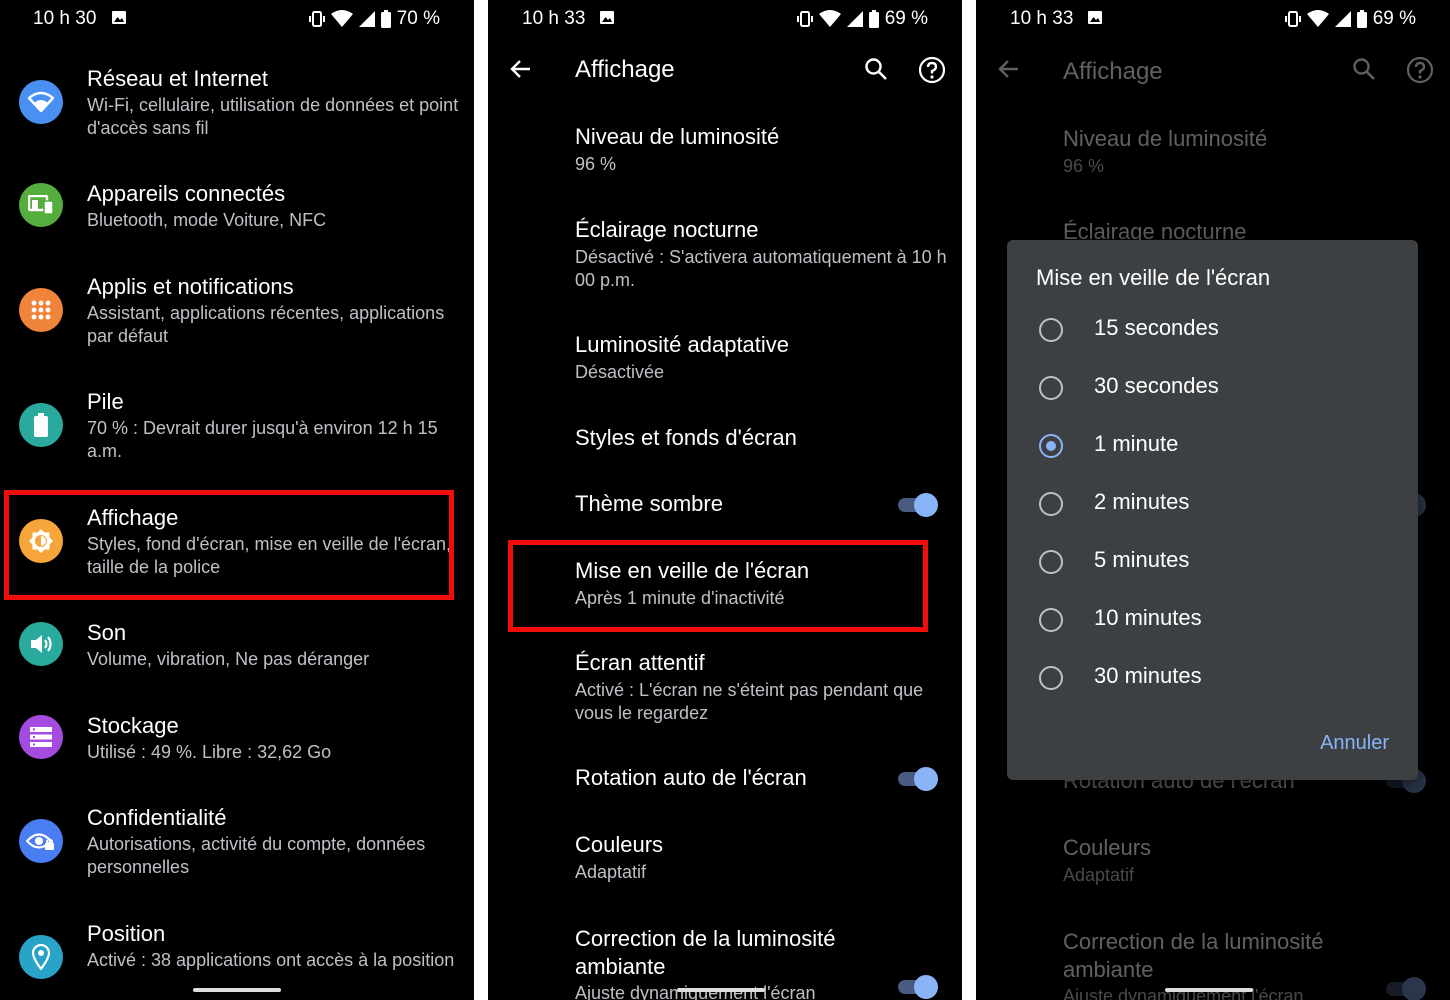 The width and height of the screenshot is (1450, 1000). I want to click on item-subtitle: Volume, vibration, Ne pas déranger, so click(228, 659).